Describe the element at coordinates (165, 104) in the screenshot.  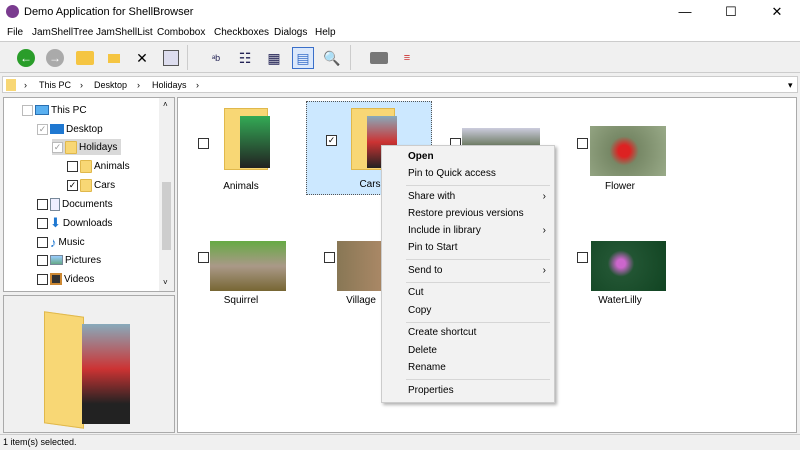
I see `scroll-up-icon: ˄` at that location.